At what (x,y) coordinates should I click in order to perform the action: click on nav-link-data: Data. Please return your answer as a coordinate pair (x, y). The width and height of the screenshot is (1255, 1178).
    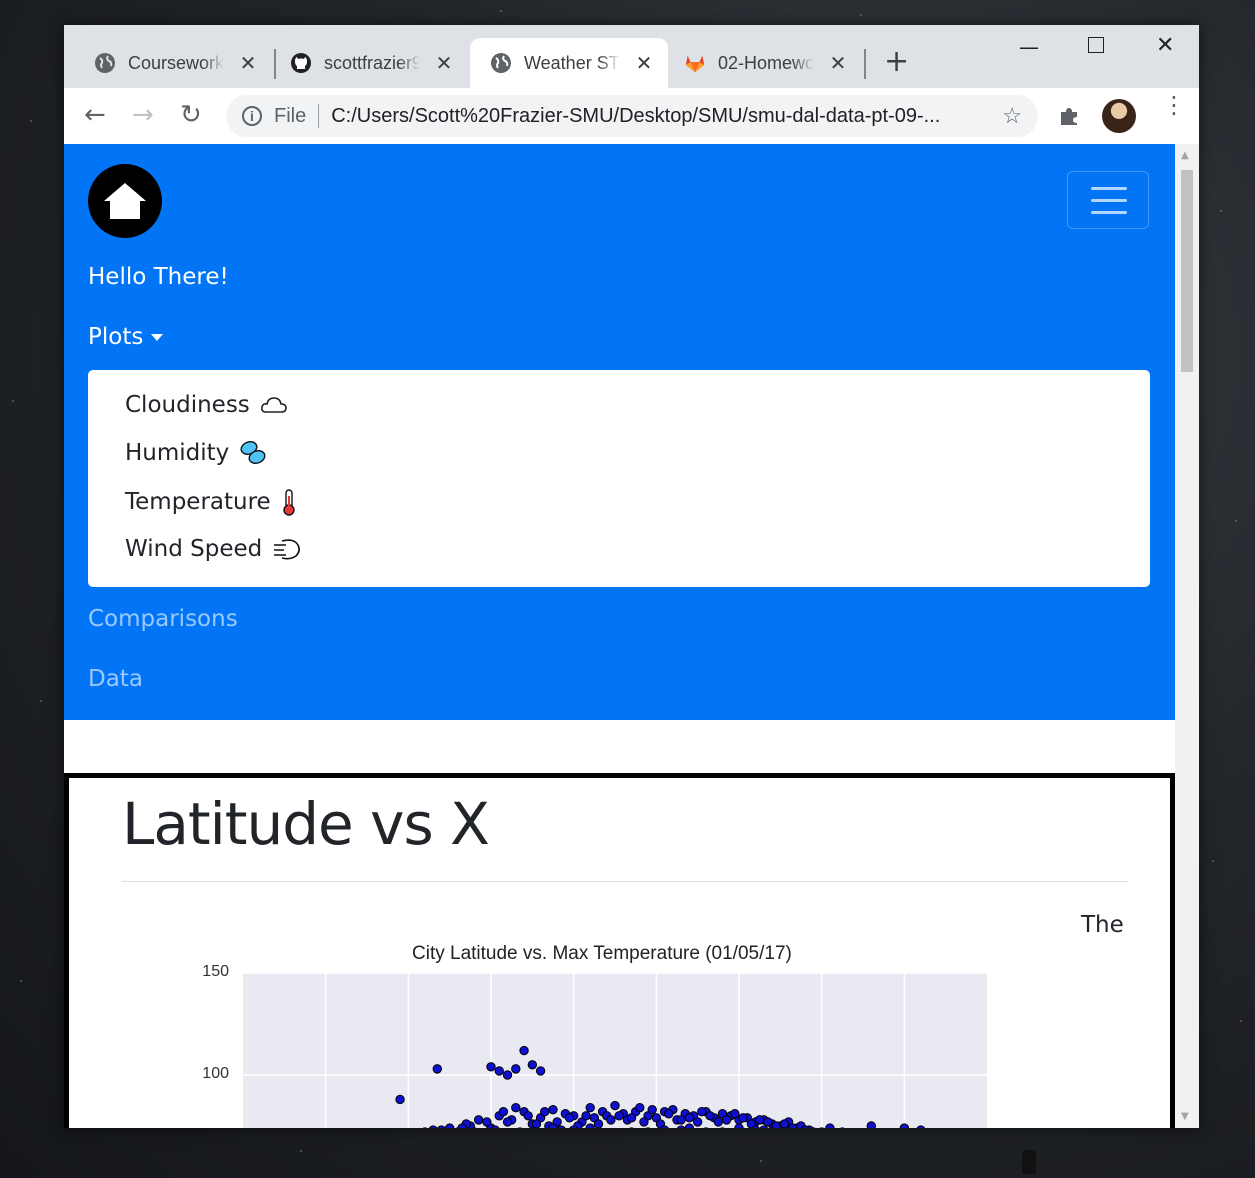
    Looking at the image, I should click on (115, 679).